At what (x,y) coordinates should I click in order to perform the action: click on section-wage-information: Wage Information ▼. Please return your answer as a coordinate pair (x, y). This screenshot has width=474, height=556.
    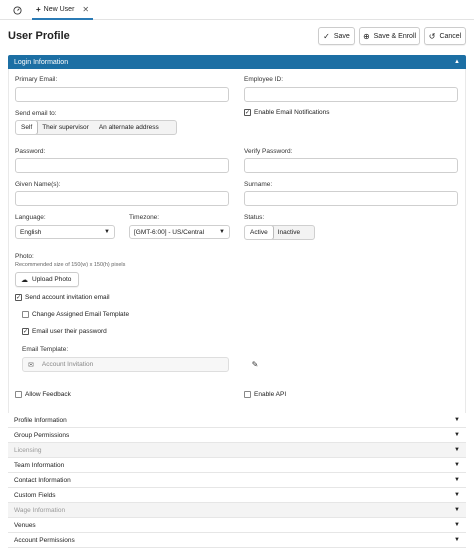
    Looking at the image, I should click on (237, 510).